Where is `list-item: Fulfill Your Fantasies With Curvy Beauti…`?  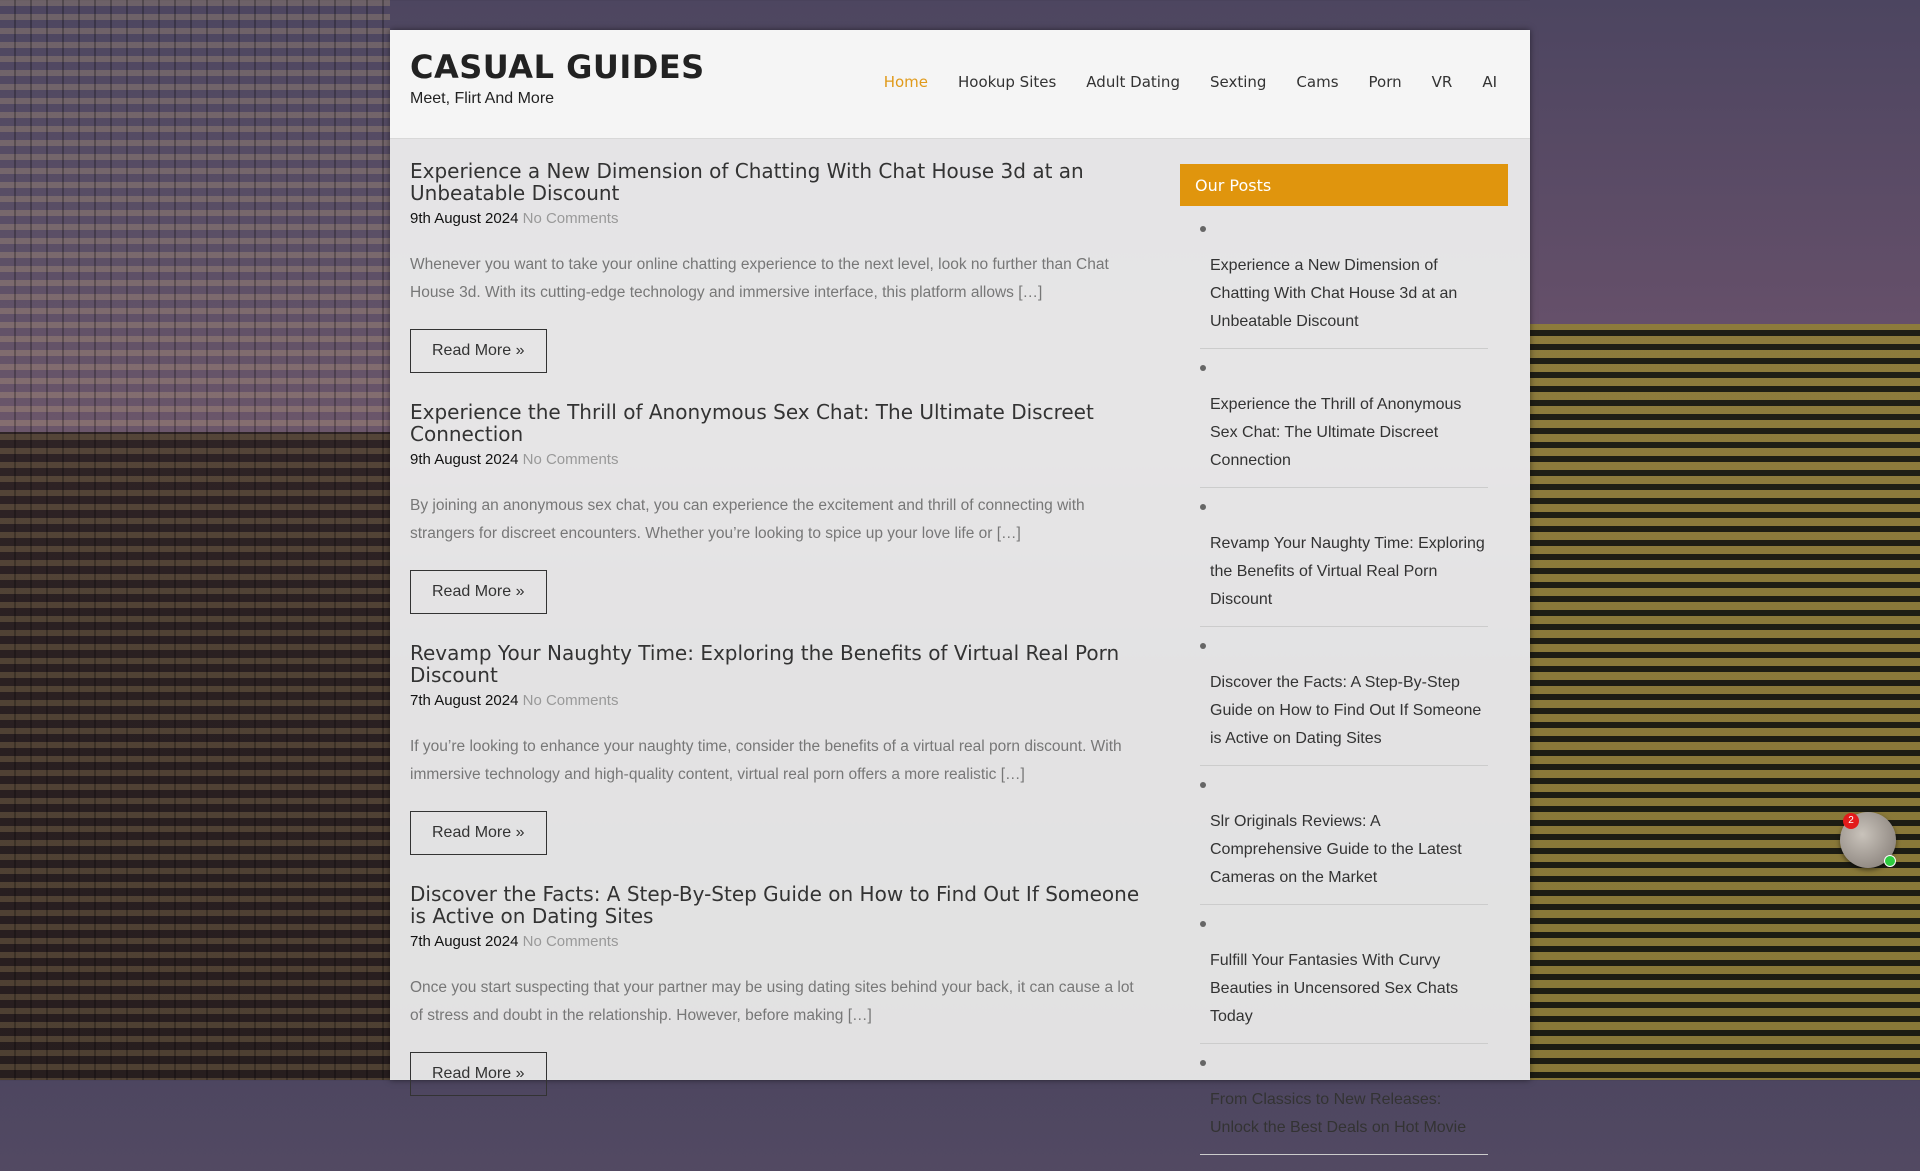
list-item: Fulfill Your Fantasies With Curvy Beauti… is located at coordinates (1344, 982).